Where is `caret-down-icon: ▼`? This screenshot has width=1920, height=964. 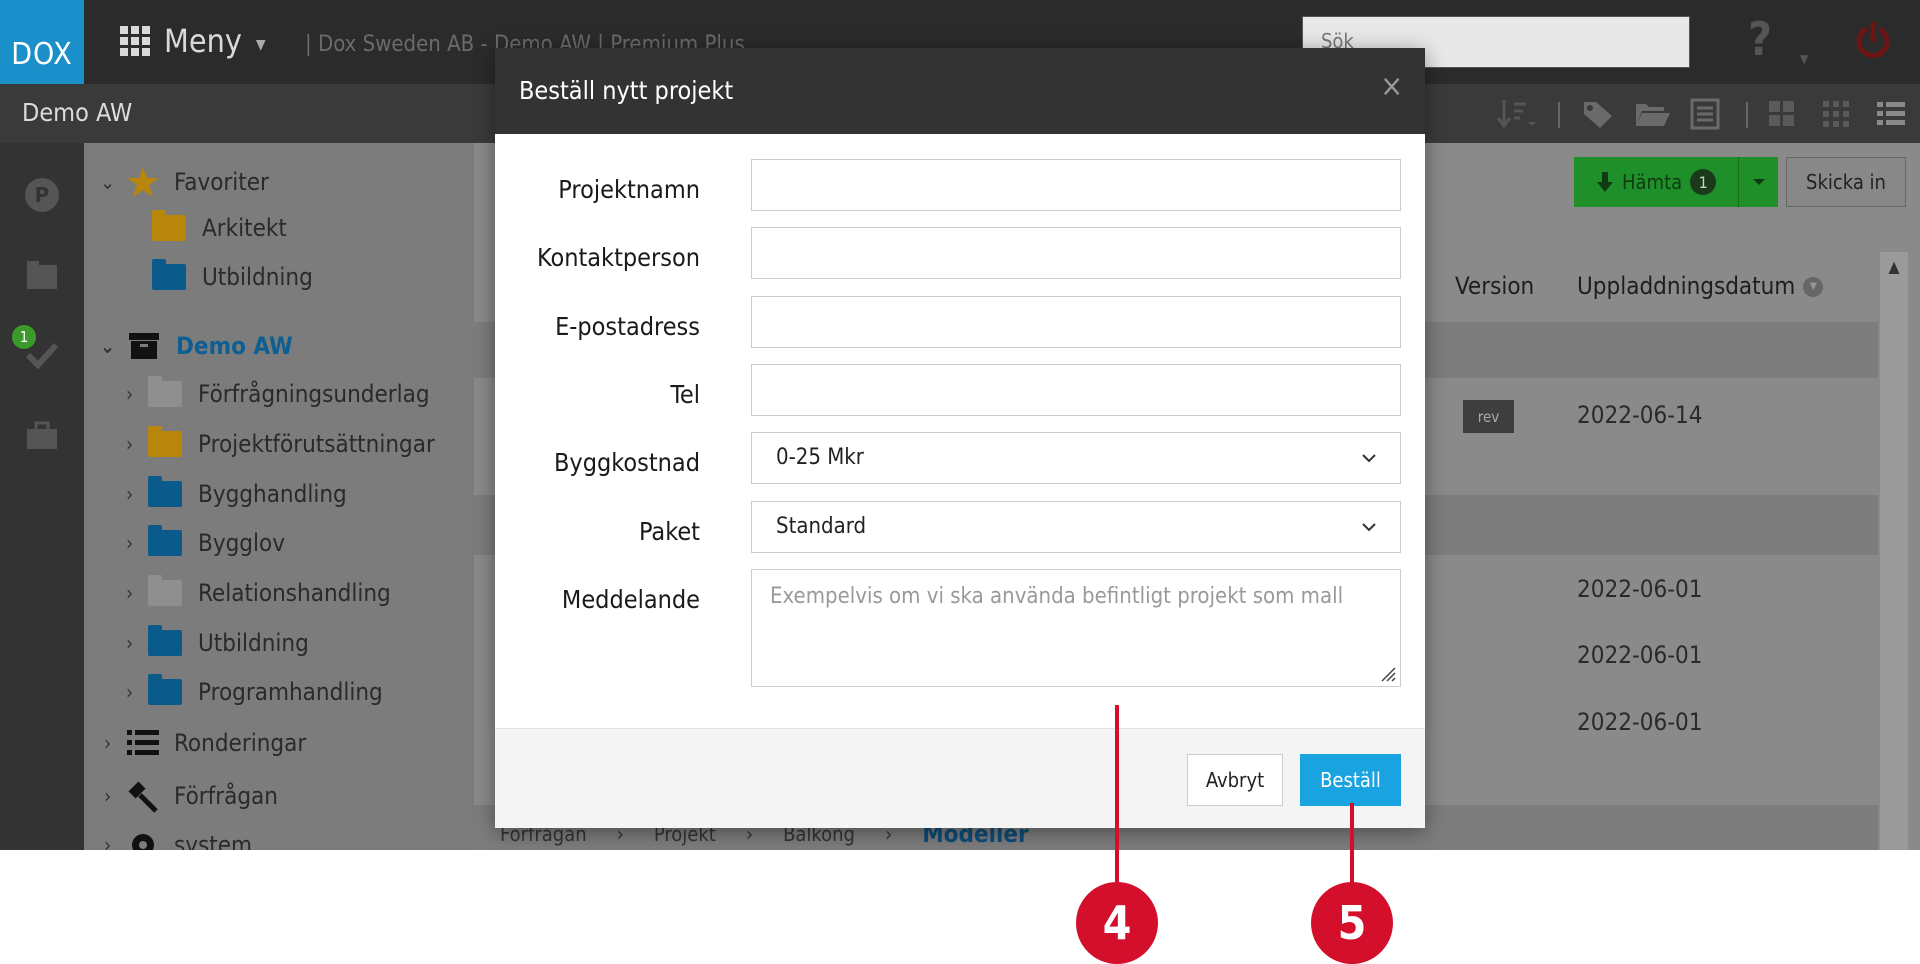 caret-down-icon: ▼ is located at coordinates (260, 45).